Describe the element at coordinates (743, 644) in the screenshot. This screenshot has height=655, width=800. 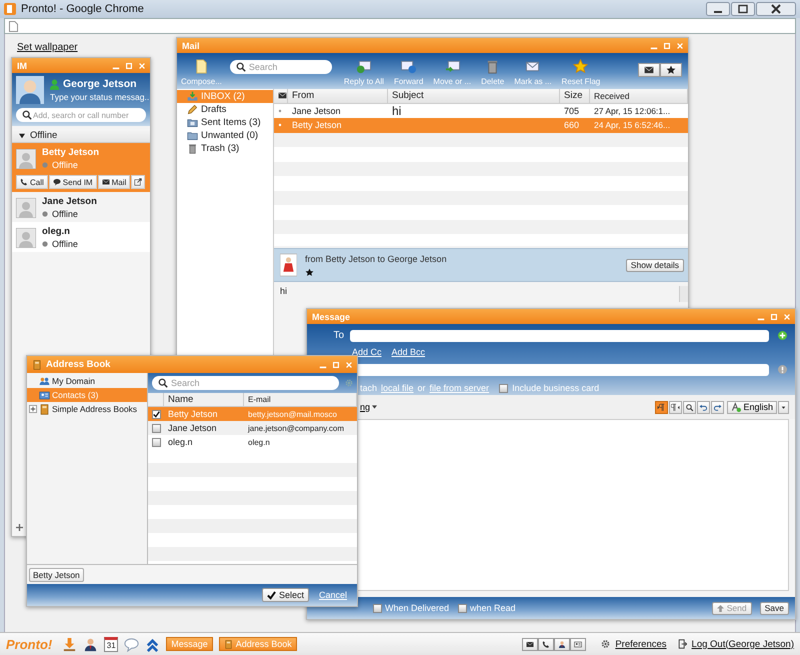
I see `logout-link: Log Out(George Jetson)` at that location.